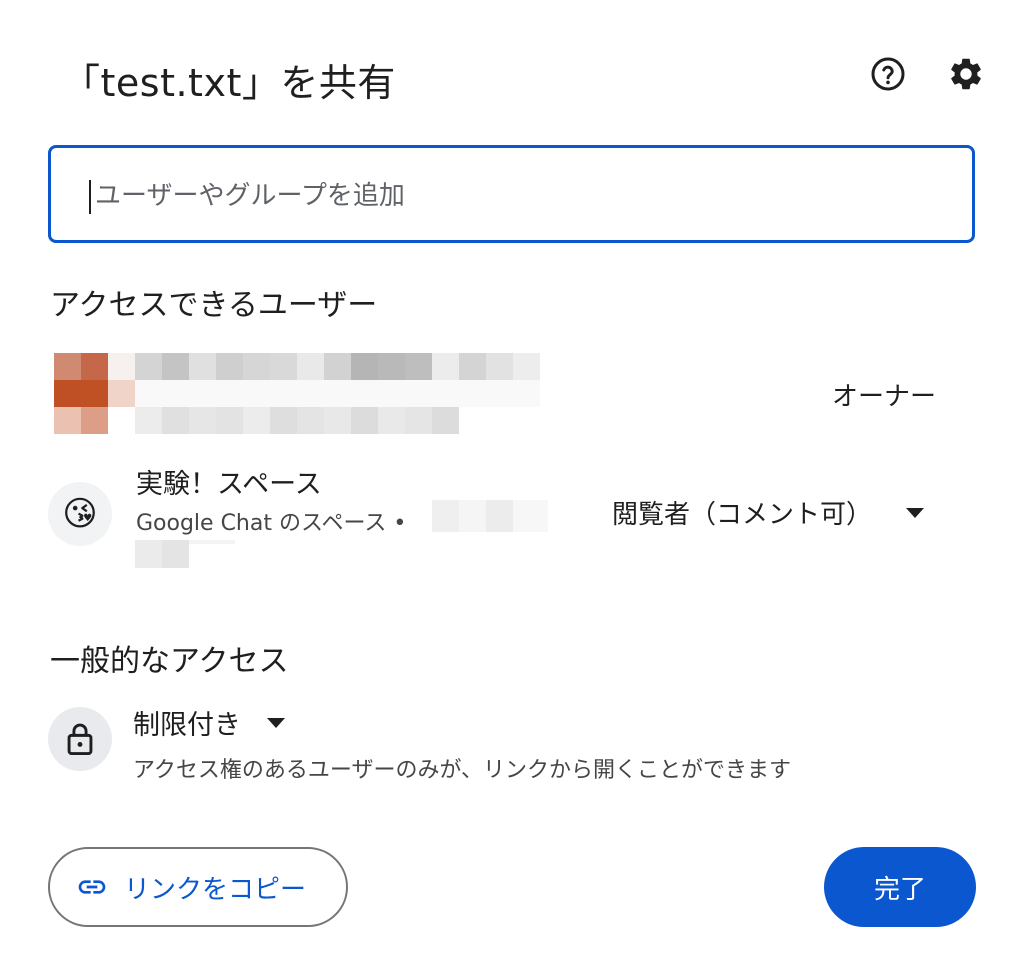 The height and width of the screenshot is (974, 1024). Describe the element at coordinates (742, 515) in the screenshot. I see `space-role-label: 閲覧者（コメント可）` at that location.